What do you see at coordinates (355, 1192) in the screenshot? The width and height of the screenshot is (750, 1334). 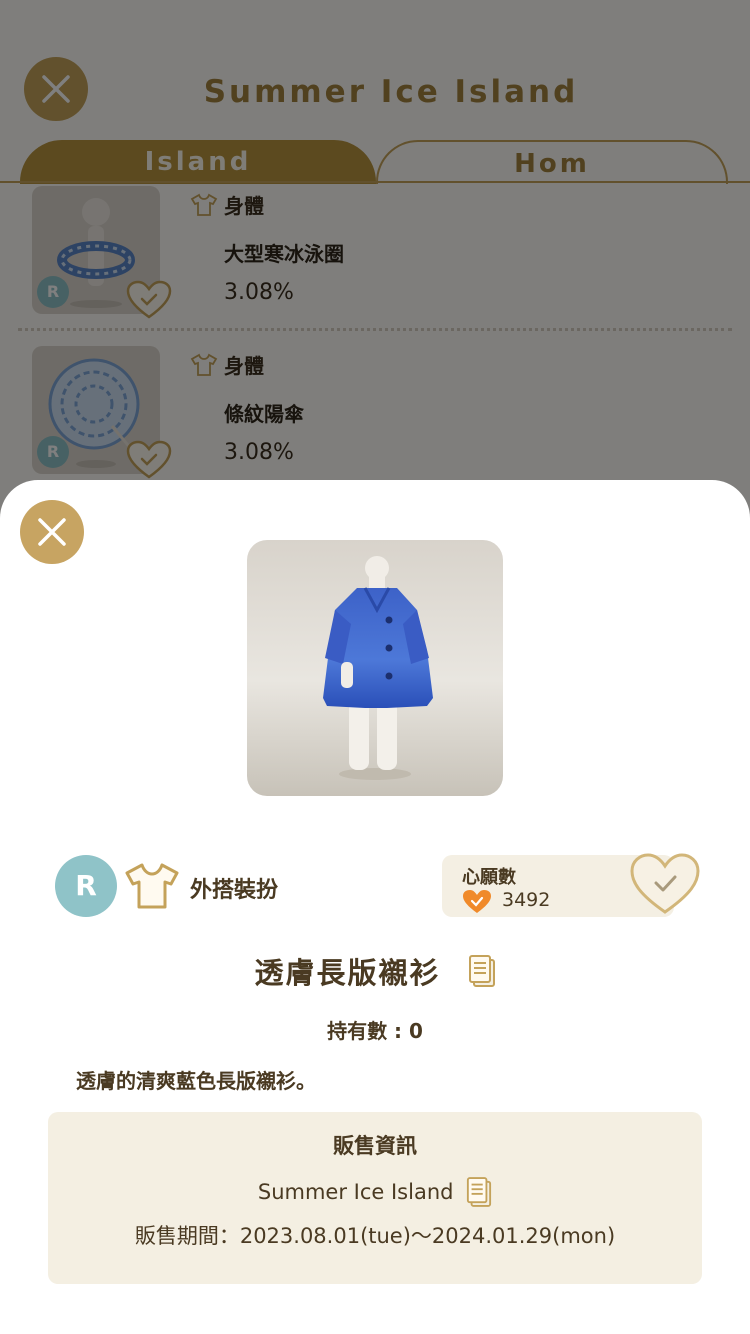 I see `sale-event-name: Summer Ice Island` at bounding box center [355, 1192].